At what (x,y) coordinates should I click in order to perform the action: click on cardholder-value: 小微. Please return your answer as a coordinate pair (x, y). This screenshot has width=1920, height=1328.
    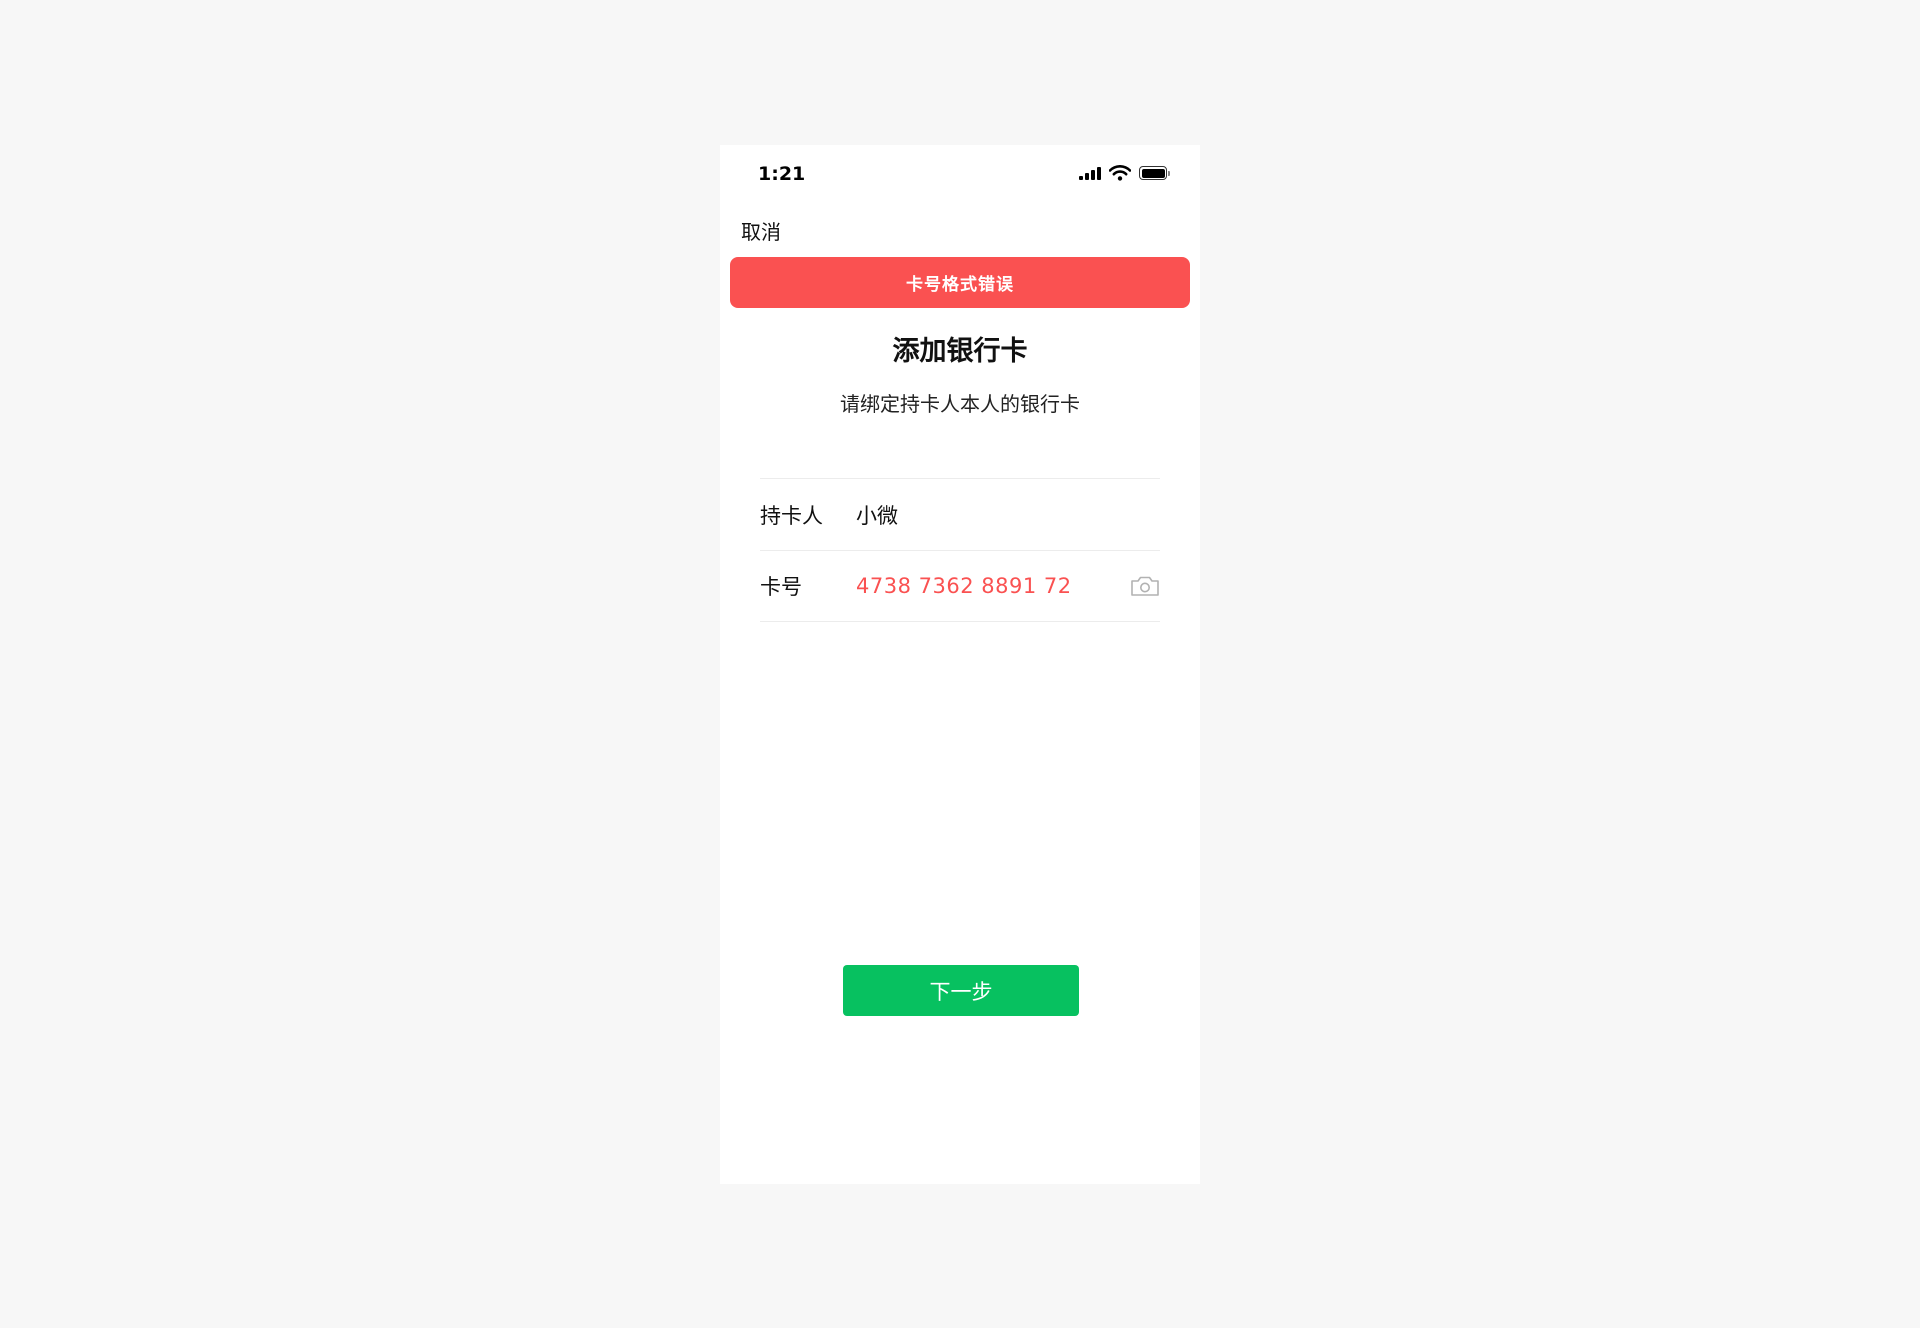
    Looking at the image, I should click on (877, 515).